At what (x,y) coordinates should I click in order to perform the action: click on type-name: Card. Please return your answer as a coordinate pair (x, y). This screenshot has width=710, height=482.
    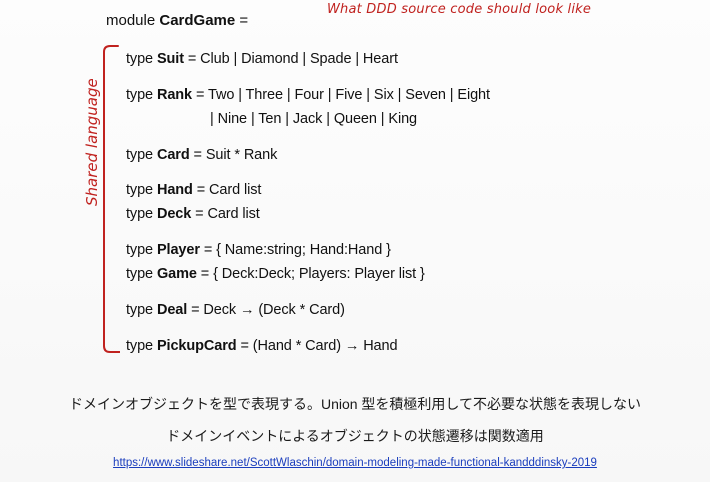
    Looking at the image, I should click on (173, 155).